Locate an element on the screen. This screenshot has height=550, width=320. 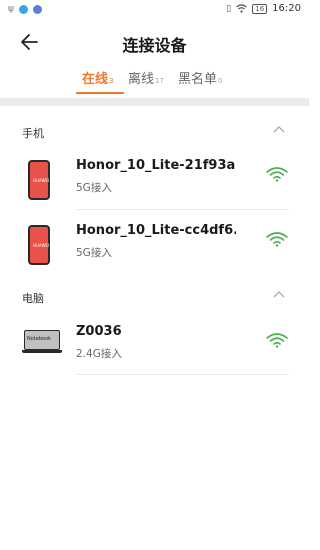
vibrate-icon: ▯ is located at coordinates (229, 8).